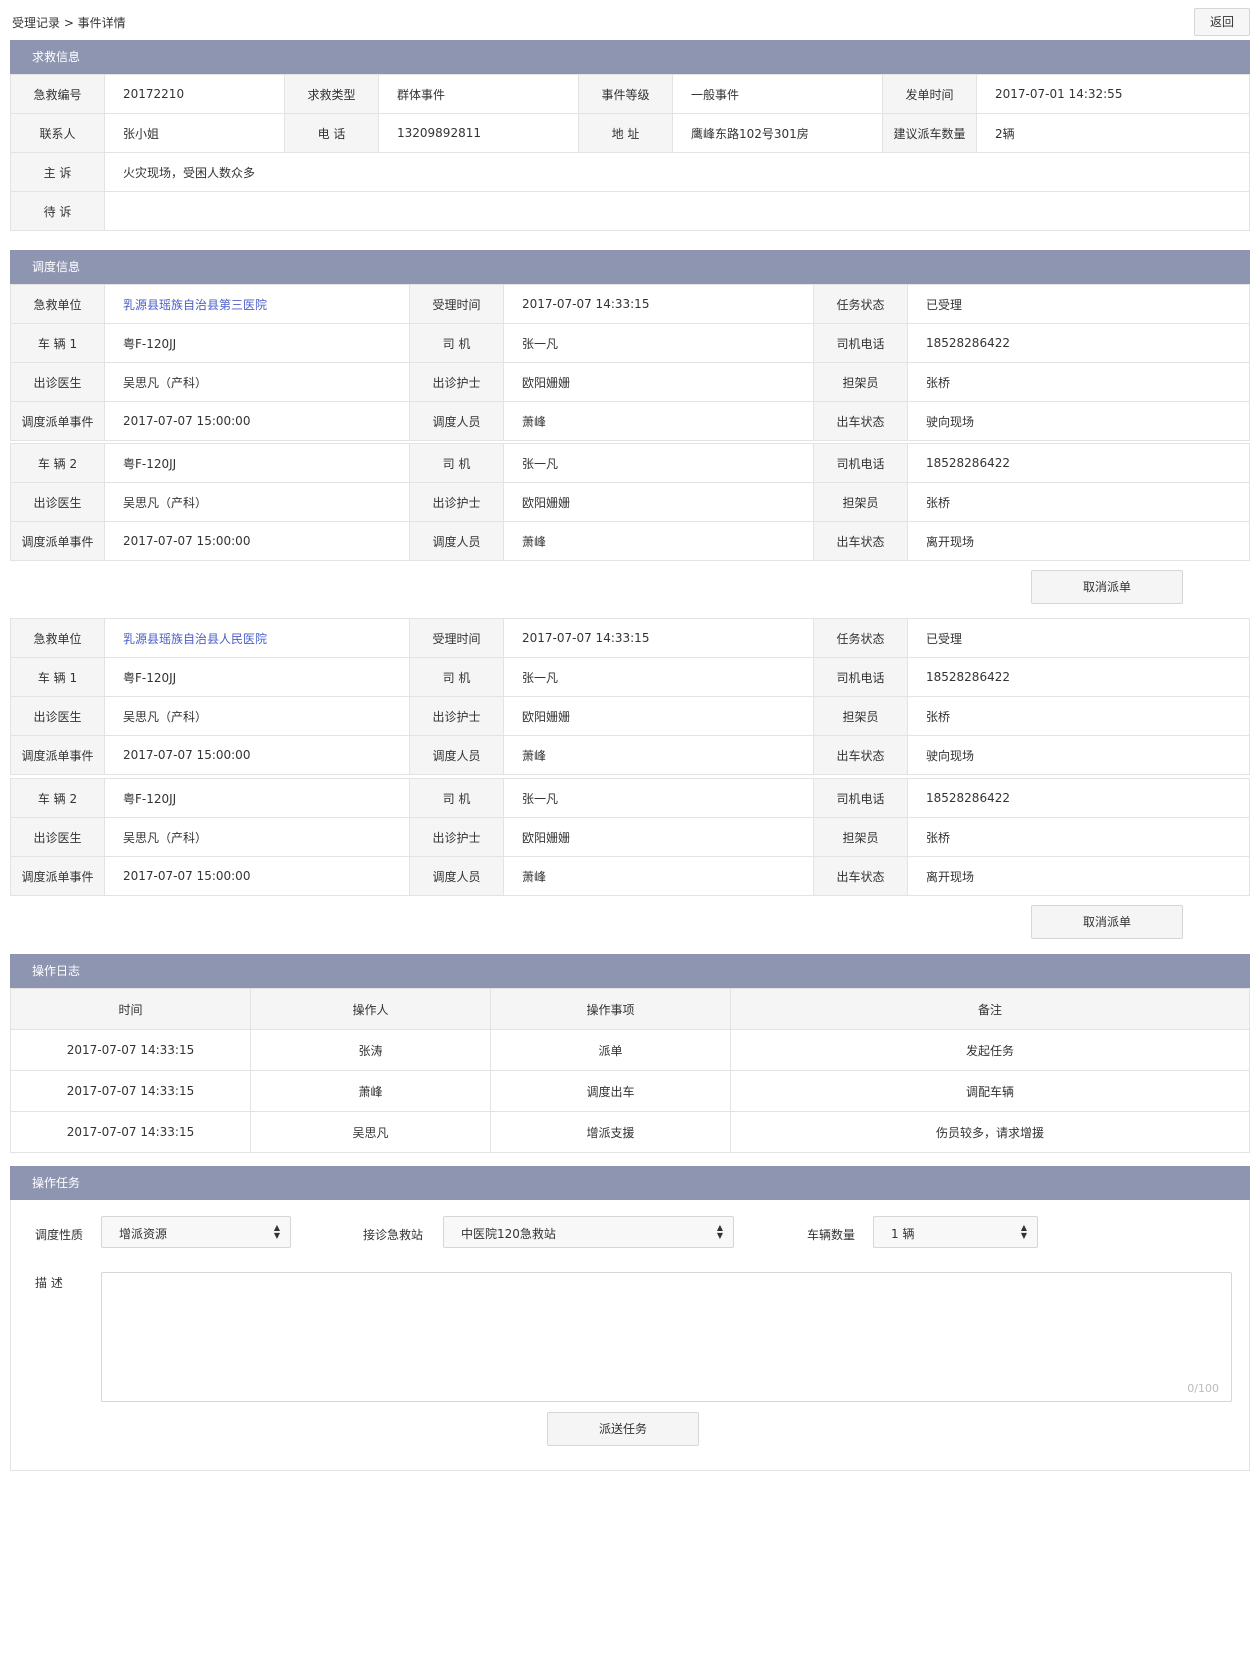 The image size is (1260, 1654). I want to click on field-label: 建议派车数量, so click(929, 133).